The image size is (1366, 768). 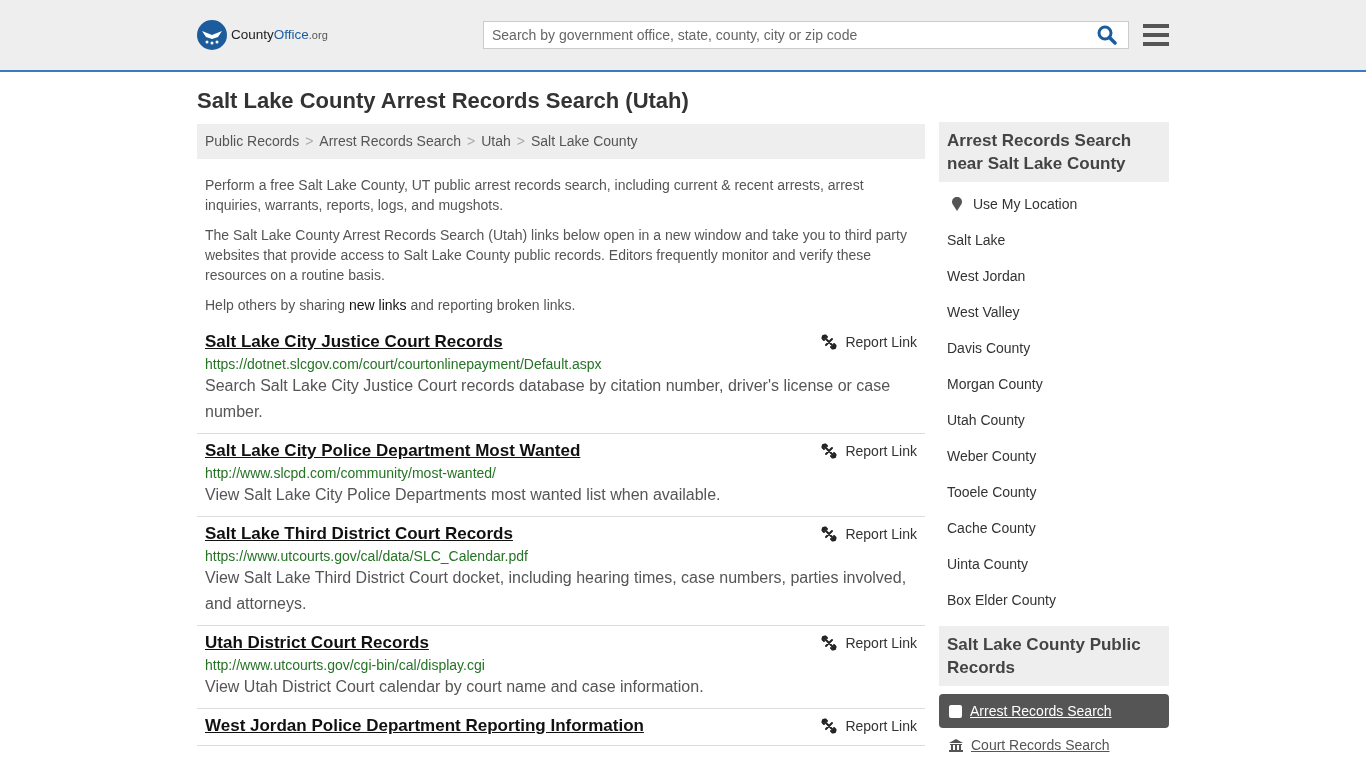 What do you see at coordinates (354, 342) in the screenshot?
I see `record-title-link: Salt Lake City Justice Court Records` at bounding box center [354, 342].